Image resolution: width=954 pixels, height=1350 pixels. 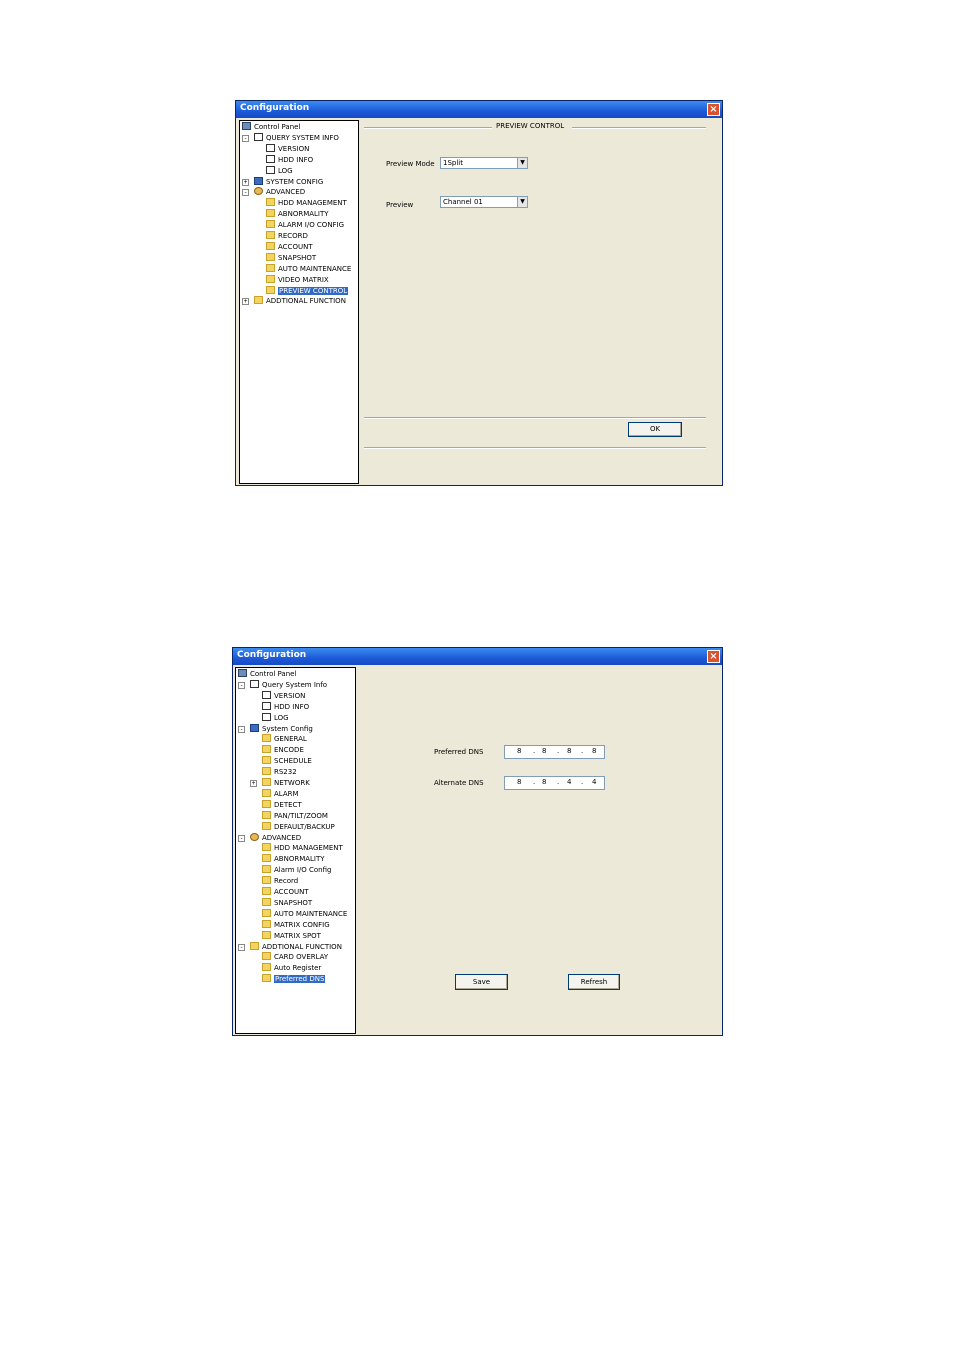 What do you see at coordinates (297, 935) in the screenshot?
I see `tree-item-label: MATRIX SPOT` at bounding box center [297, 935].